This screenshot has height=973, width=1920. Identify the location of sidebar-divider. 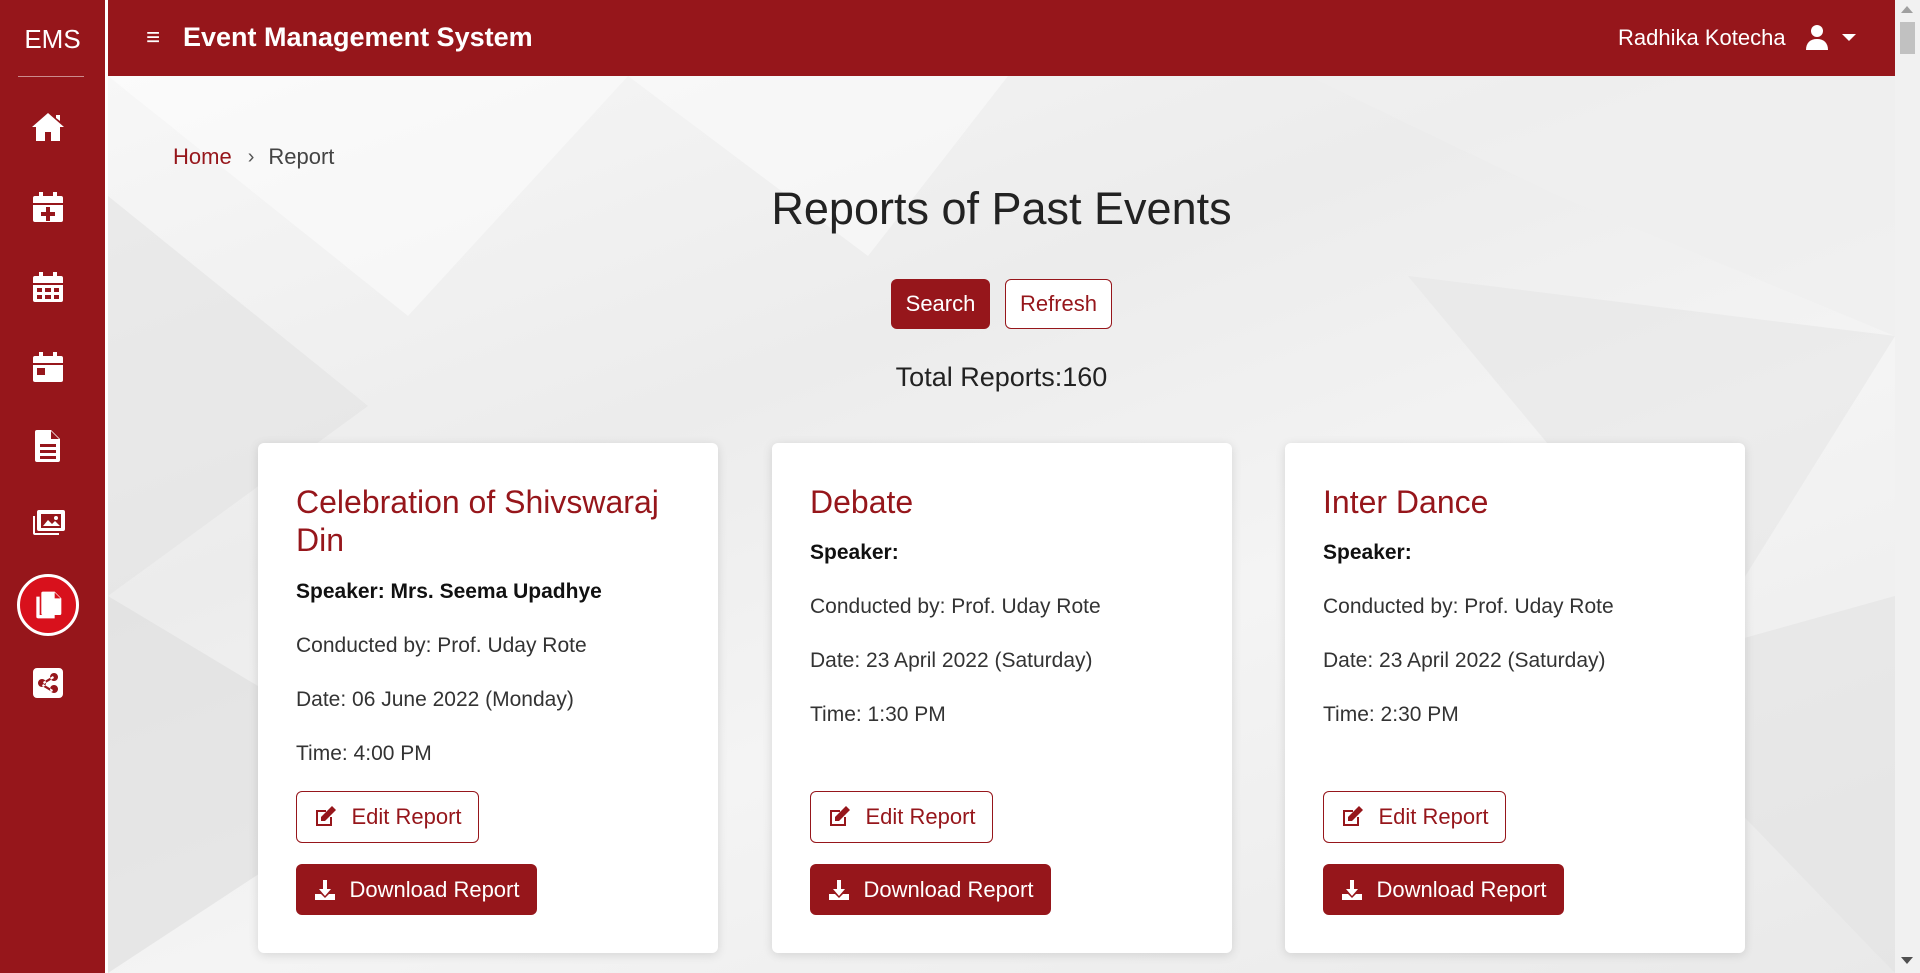
(106, 486).